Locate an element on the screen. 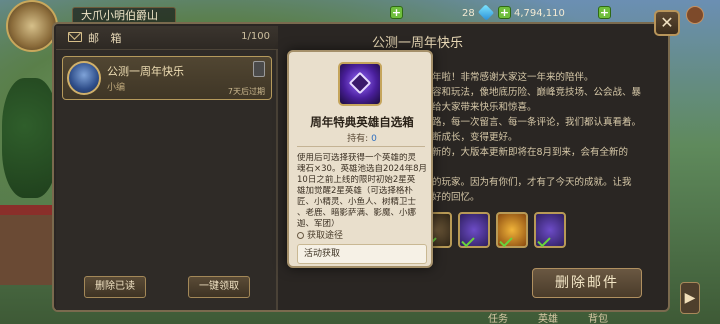 Image resolution: width=720 pixels, height=324 pixels. tab-heroes: 英雄 is located at coordinates (548, 317).